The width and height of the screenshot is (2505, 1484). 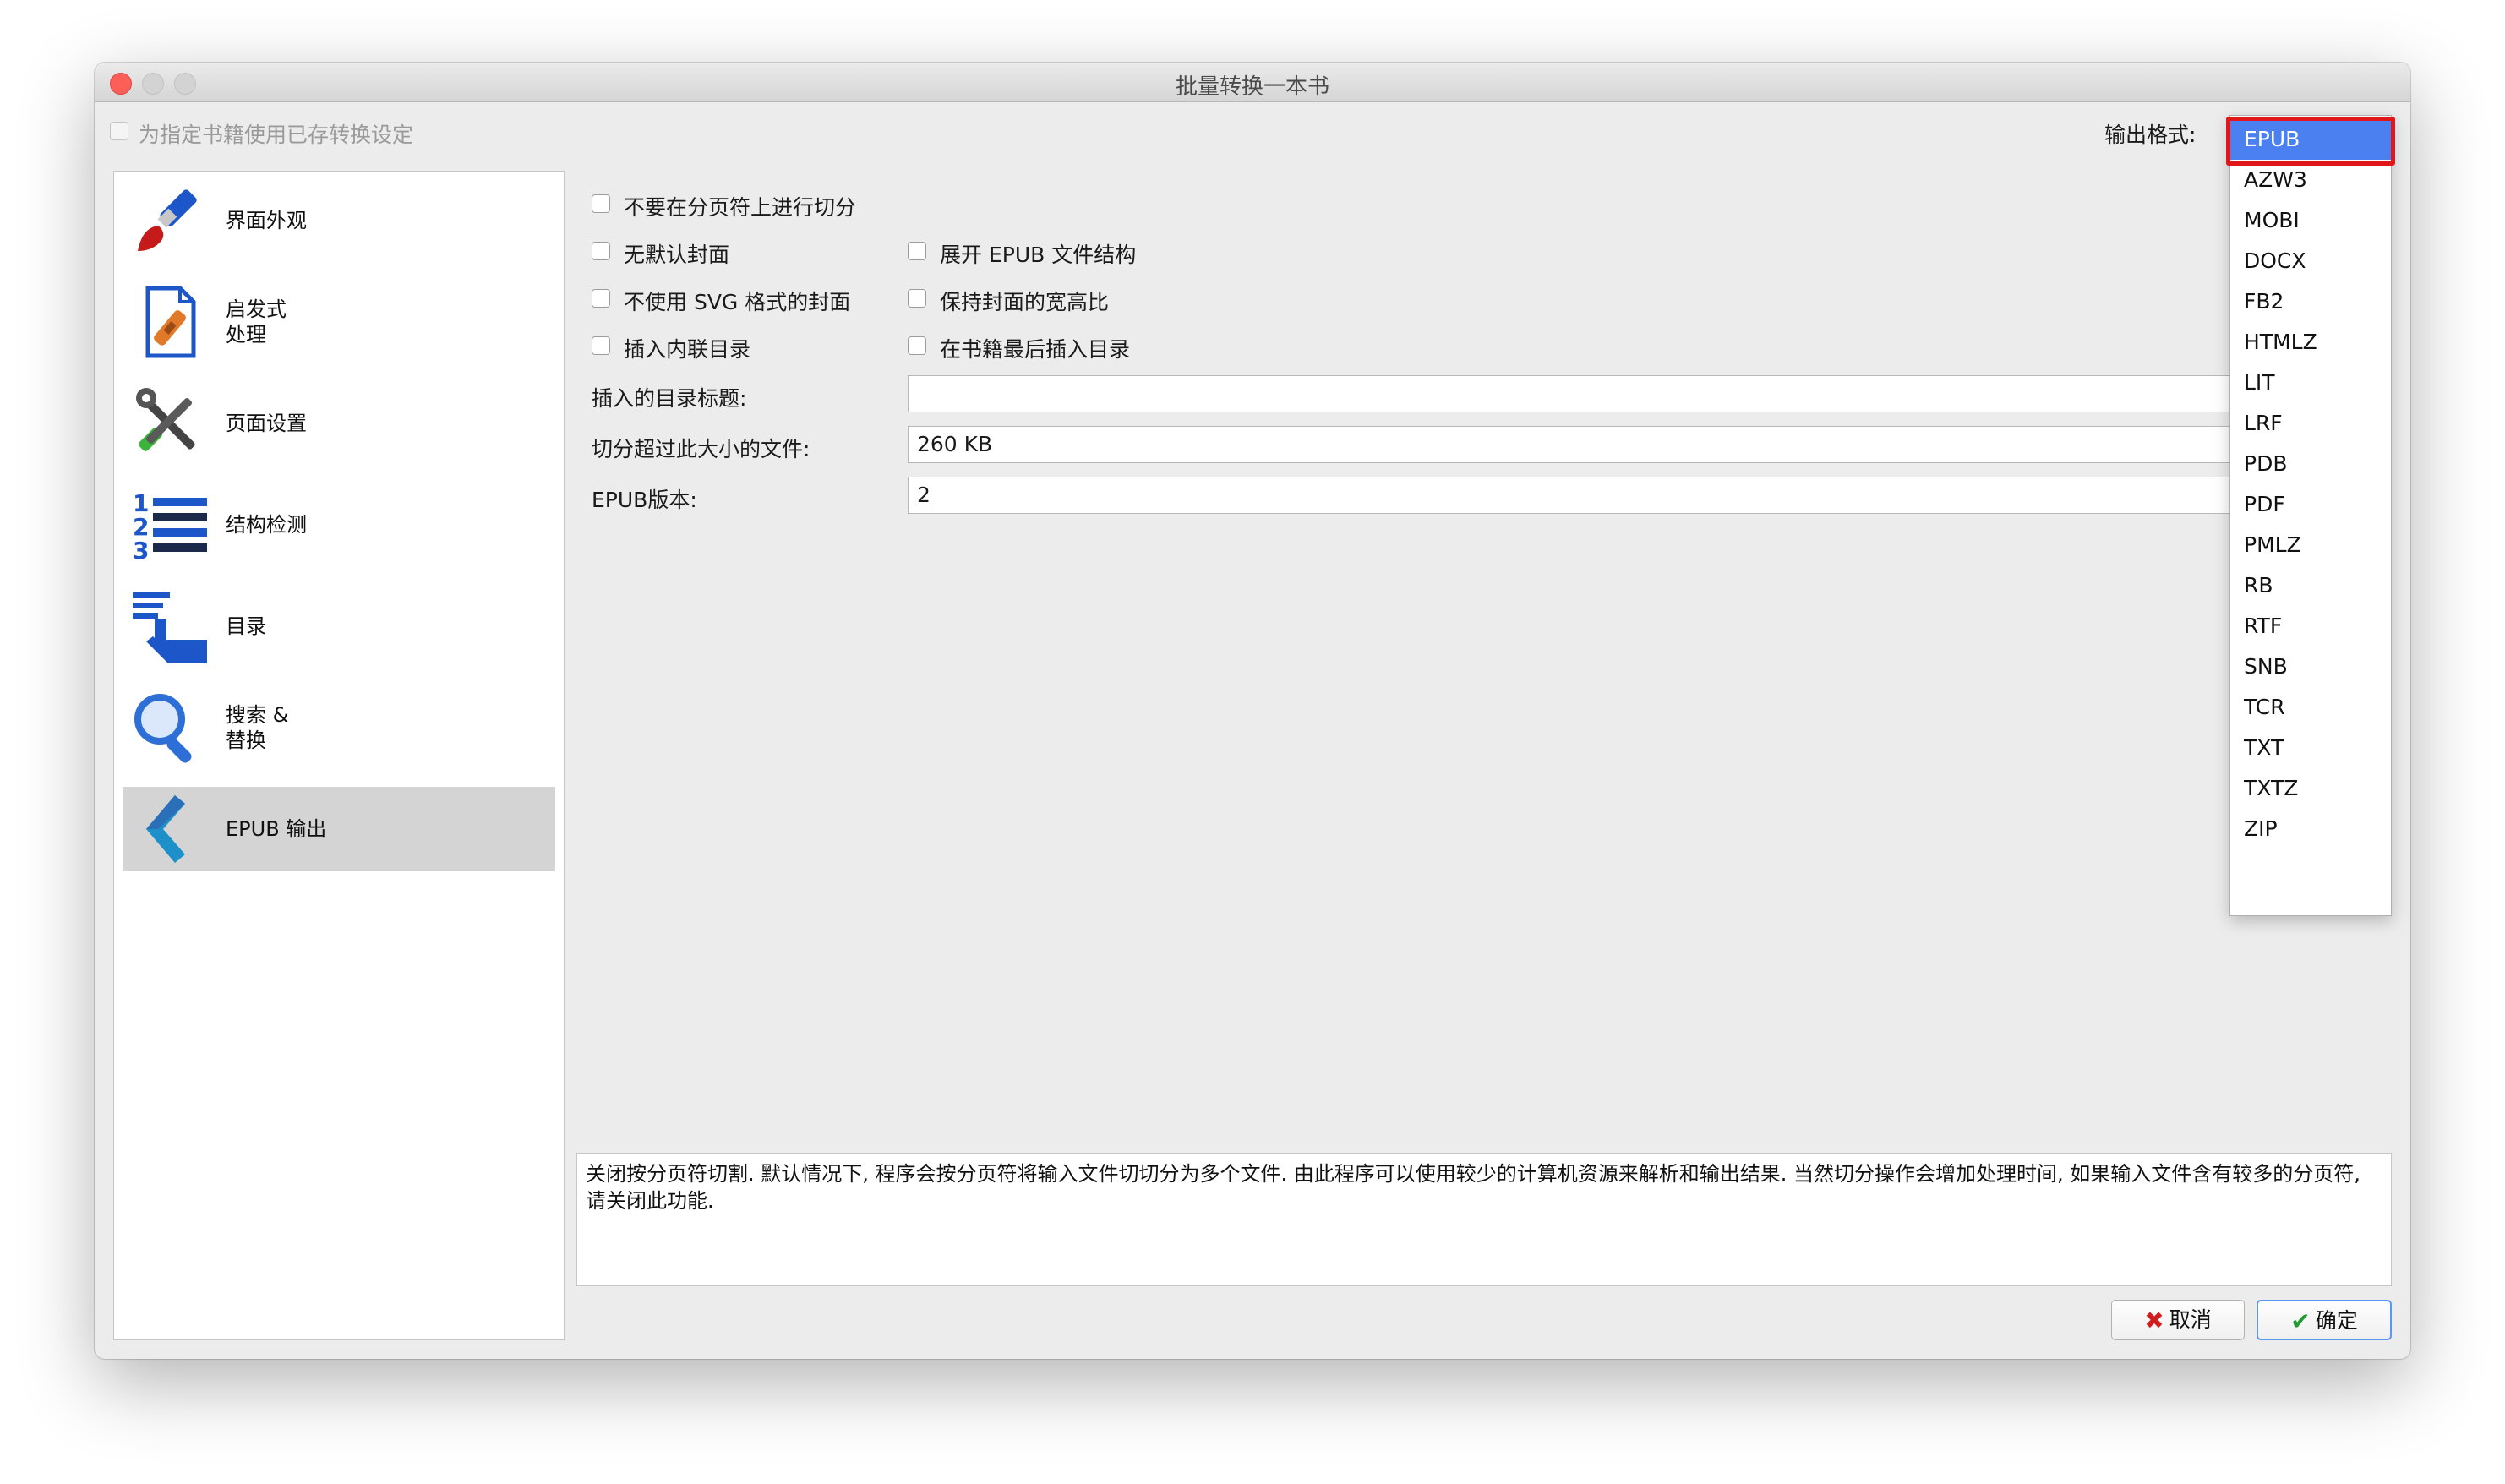 I want to click on insert-inline-toc-checkbox, so click(x=601, y=346).